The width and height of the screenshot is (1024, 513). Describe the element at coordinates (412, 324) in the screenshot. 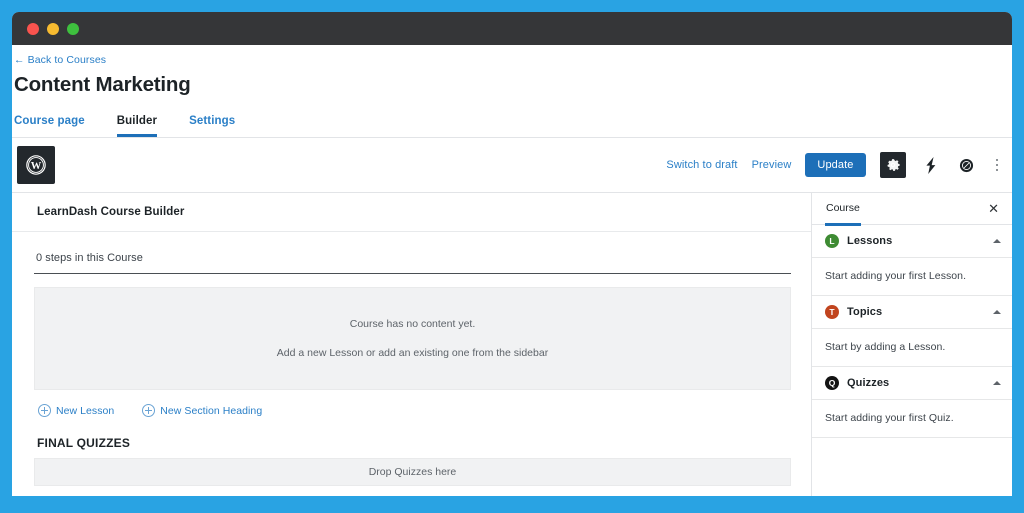

I see `empty-state-primary: Course has no content yet.` at that location.